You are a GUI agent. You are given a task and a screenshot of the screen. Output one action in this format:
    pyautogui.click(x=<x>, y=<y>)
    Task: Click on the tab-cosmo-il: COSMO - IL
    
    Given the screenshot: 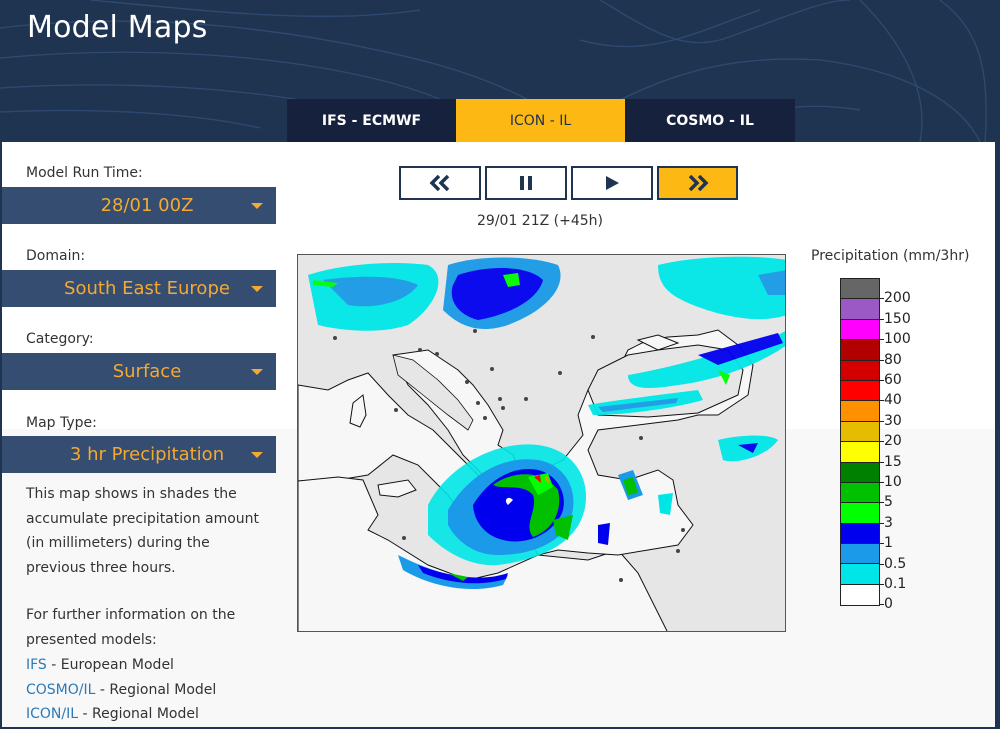 What is the action you would take?
    pyautogui.click(x=710, y=120)
    